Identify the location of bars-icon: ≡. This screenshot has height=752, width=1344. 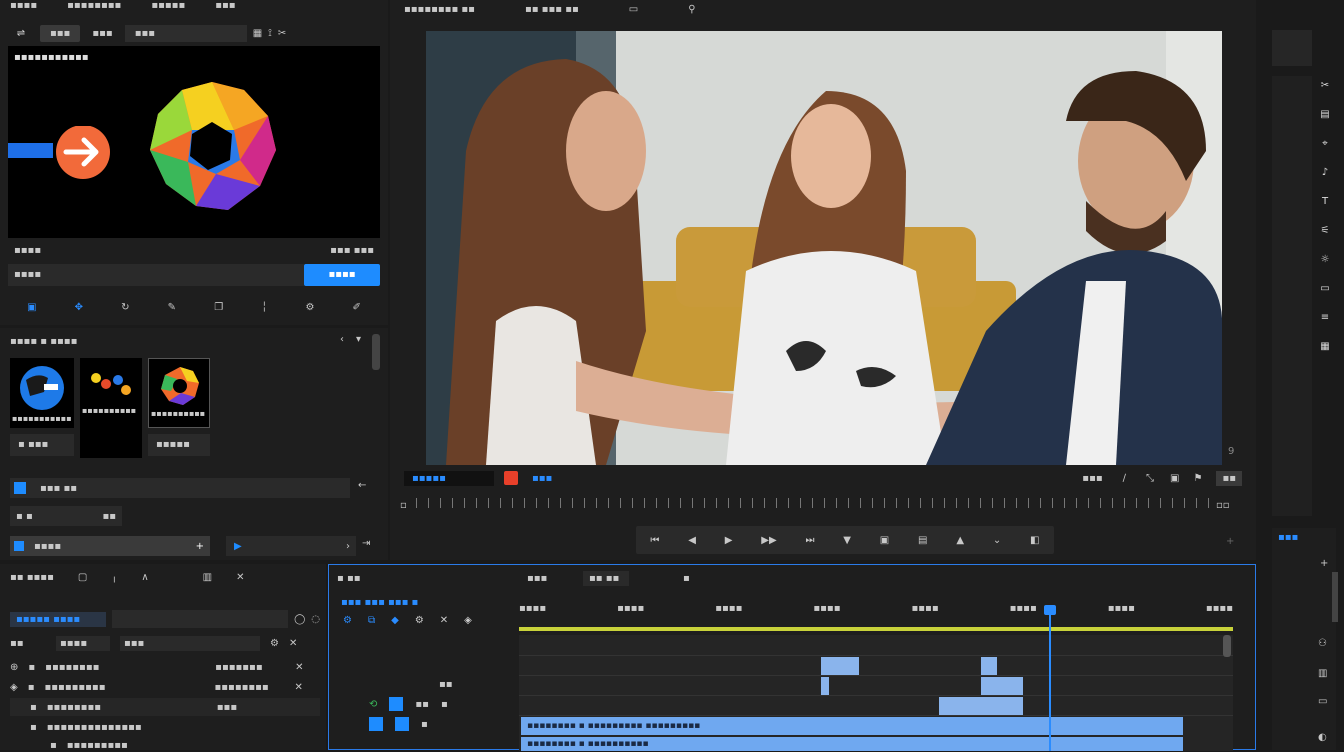
(1325, 317).